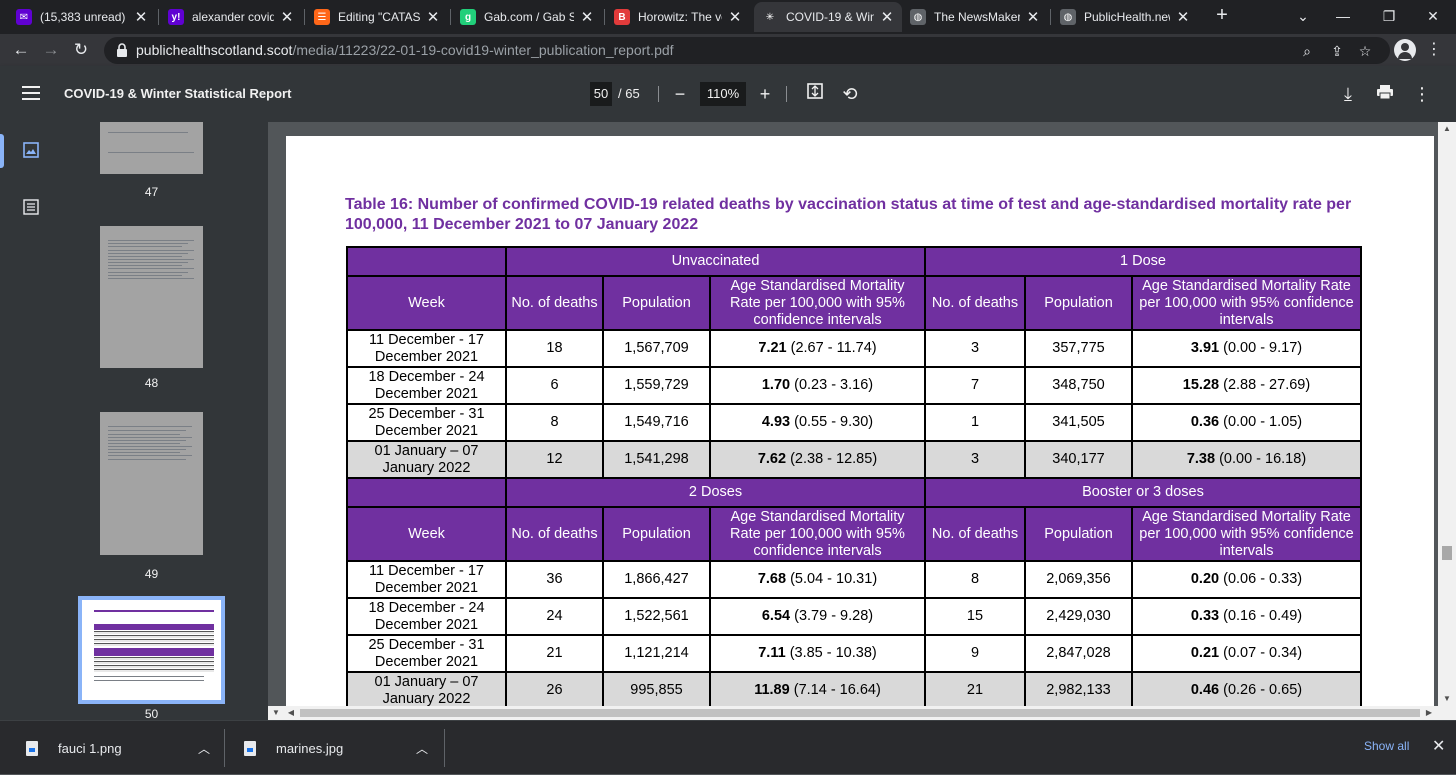  Describe the element at coordinates (81, 50) in the screenshot. I see `reload-icon: ↻` at that location.